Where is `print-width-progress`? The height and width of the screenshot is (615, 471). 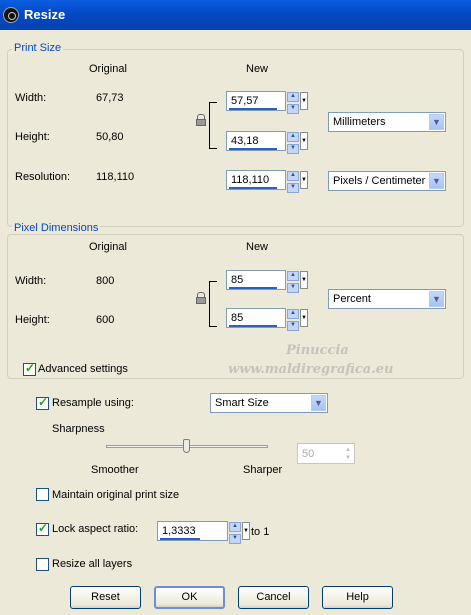
print-width-progress is located at coordinates (253, 109).